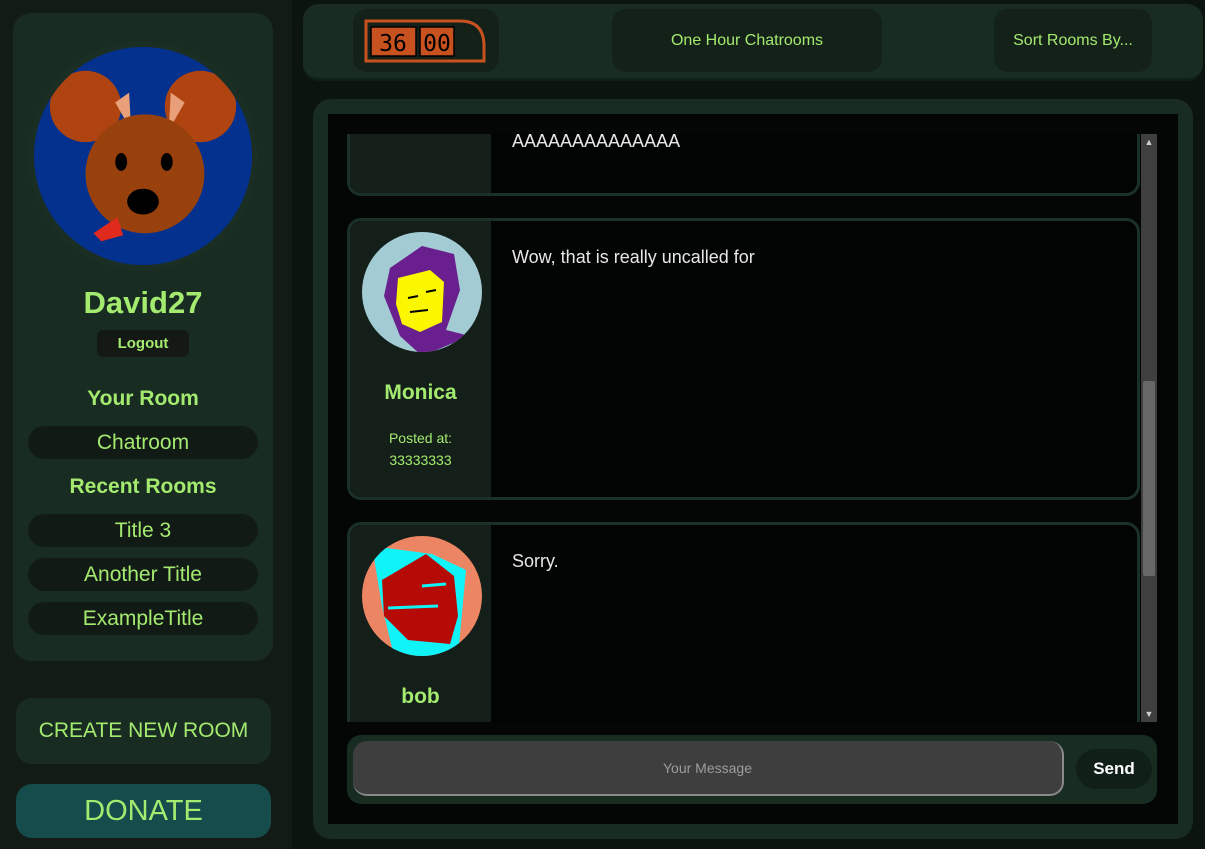  I want to click on recent-room-item: ExampleTitle, so click(143, 618).